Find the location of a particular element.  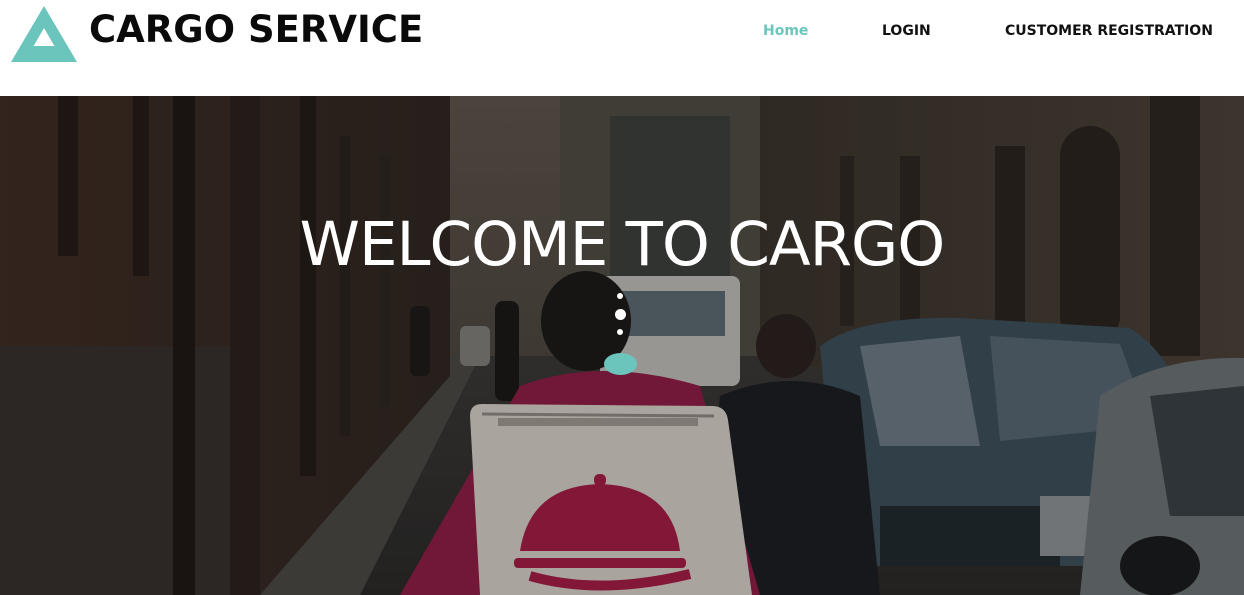

triangle-logo-icon is located at coordinates (44, 34).